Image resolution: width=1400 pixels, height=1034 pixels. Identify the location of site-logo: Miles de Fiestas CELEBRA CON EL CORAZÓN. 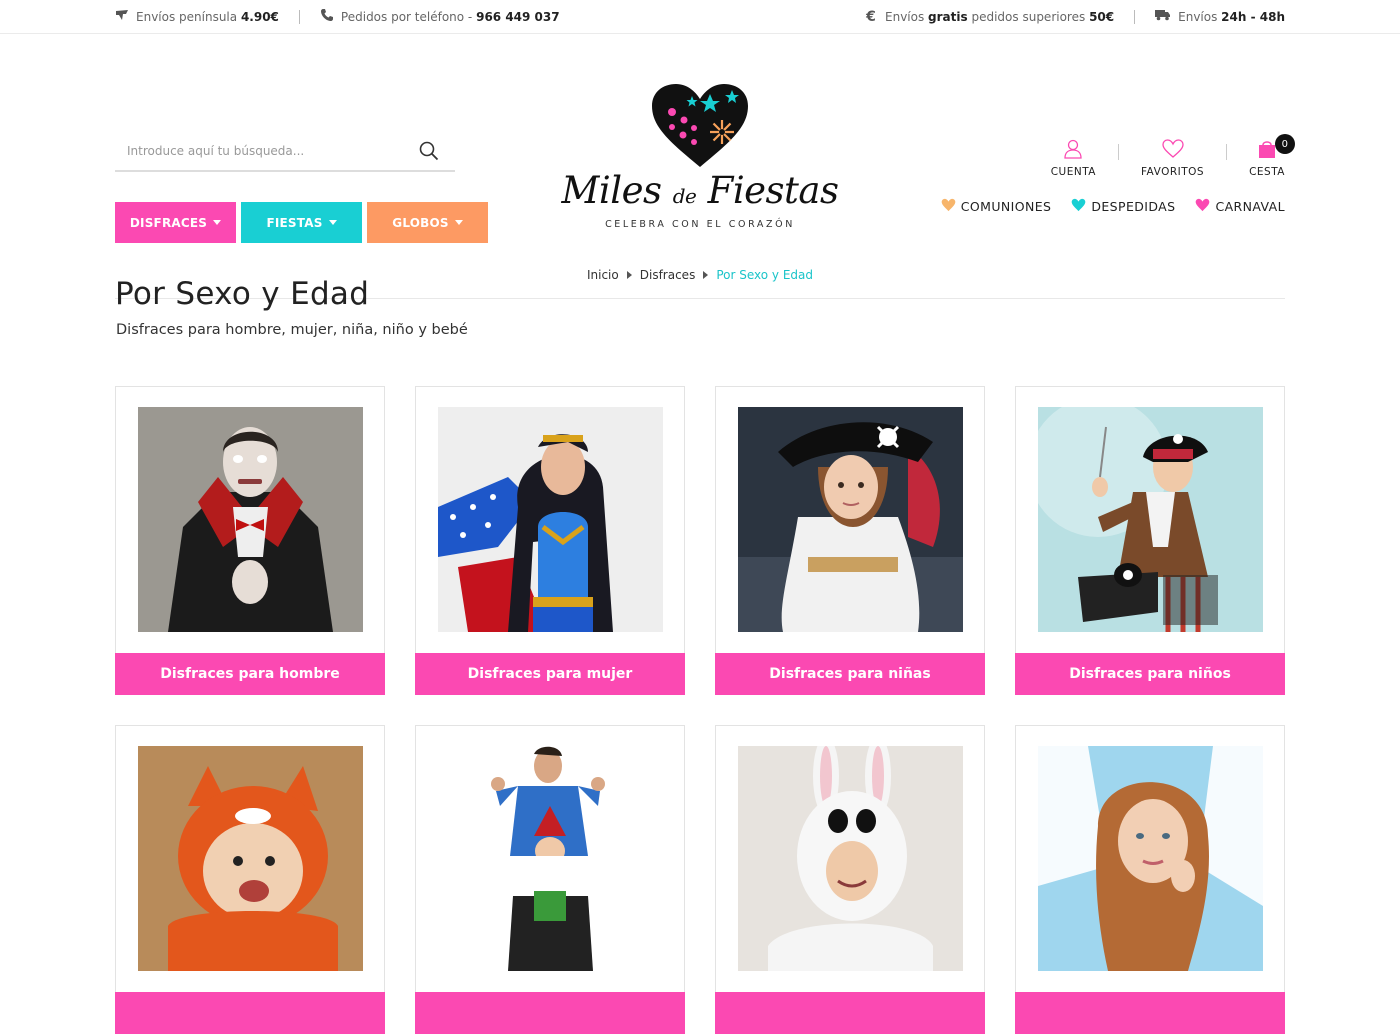
(700, 162).